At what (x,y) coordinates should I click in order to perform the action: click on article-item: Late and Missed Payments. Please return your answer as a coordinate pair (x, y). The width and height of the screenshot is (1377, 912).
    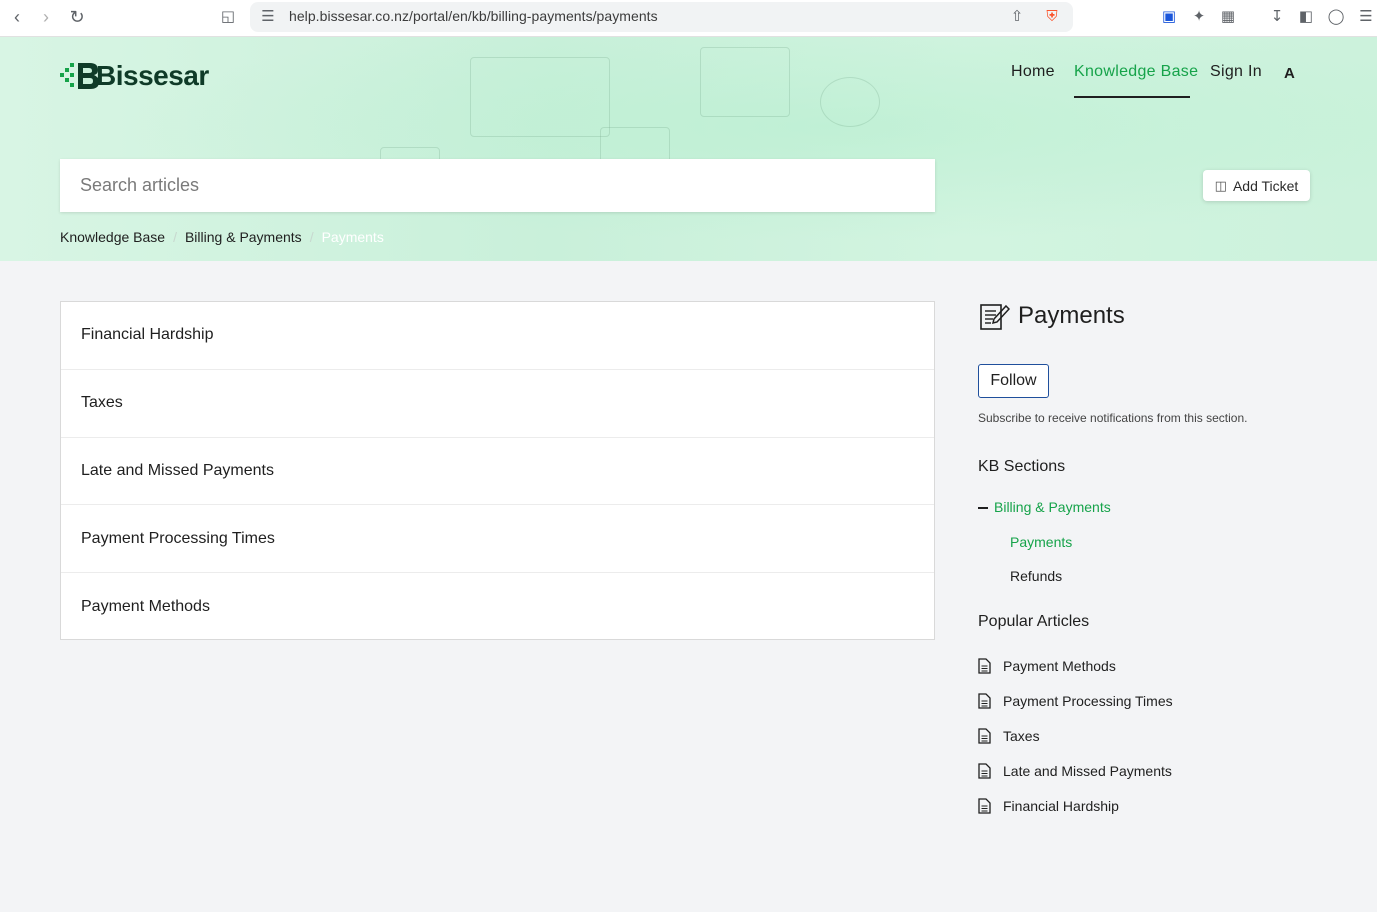
    Looking at the image, I should click on (497, 472).